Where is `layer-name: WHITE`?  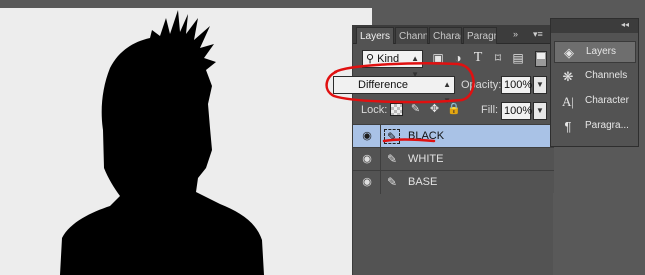
layer-name: WHITE is located at coordinates (425, 159).